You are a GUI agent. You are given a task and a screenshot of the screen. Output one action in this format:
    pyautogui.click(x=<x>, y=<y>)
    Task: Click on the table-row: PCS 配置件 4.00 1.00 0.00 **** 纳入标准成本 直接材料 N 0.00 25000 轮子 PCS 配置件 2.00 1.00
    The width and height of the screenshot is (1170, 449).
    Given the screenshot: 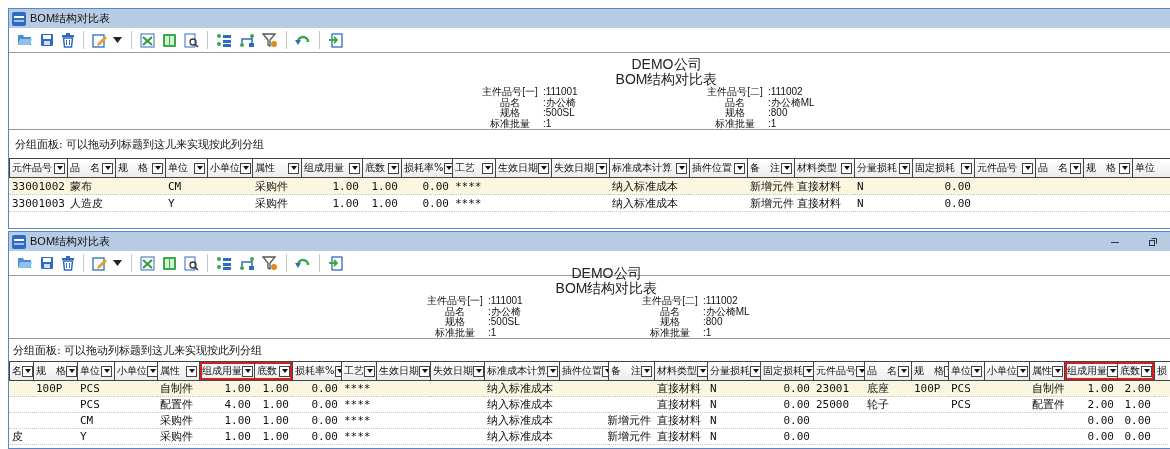 What is the action you would take?
    pyautogui.click(x=589, y=405)
    